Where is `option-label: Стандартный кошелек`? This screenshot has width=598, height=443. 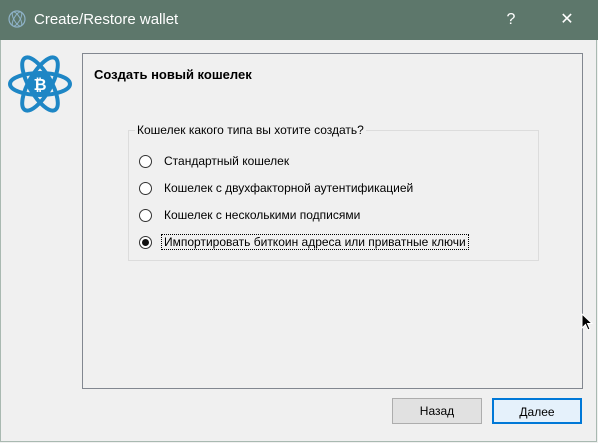
option-label: Стандартный кошелек is located at coordinates (226, 161).